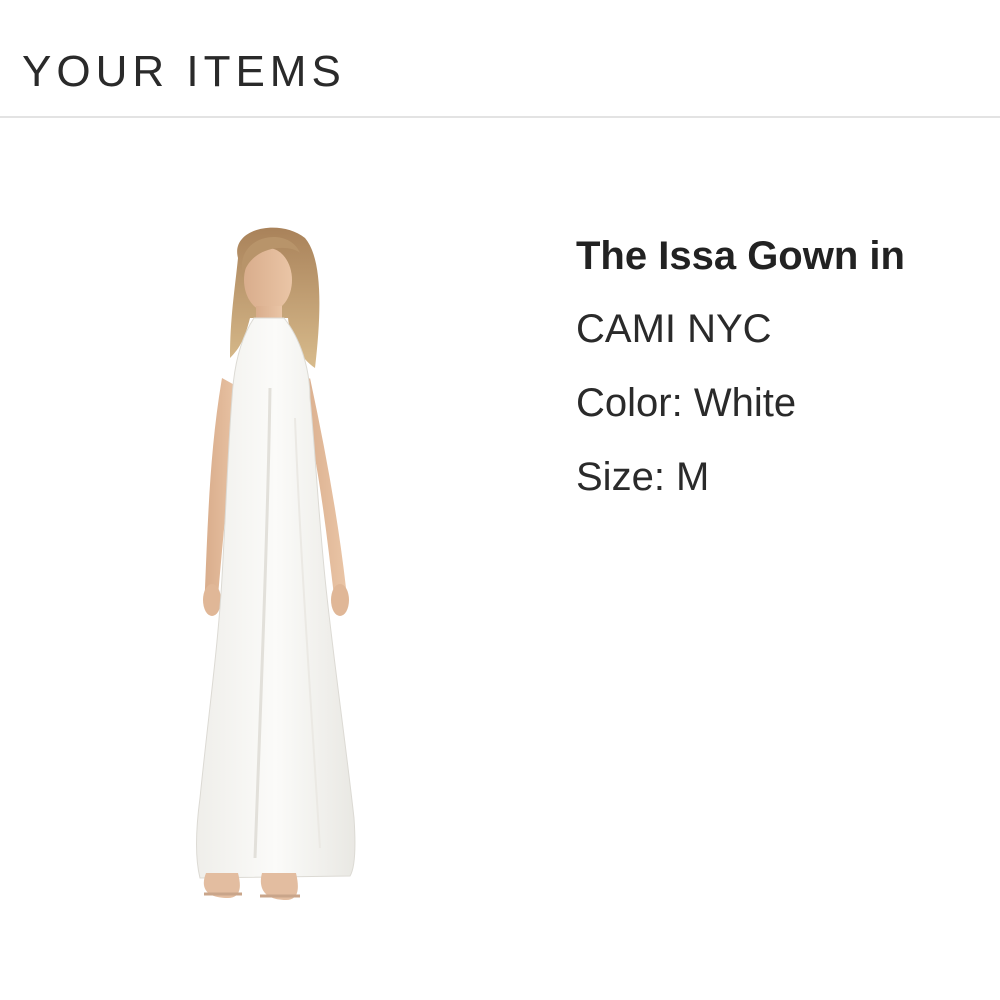 This screenshot has width=1000, height=1000. Describe the element at coordinates (788, 256) in the screenshot. I see `product-name-link: The Issa Gown in` at that location.